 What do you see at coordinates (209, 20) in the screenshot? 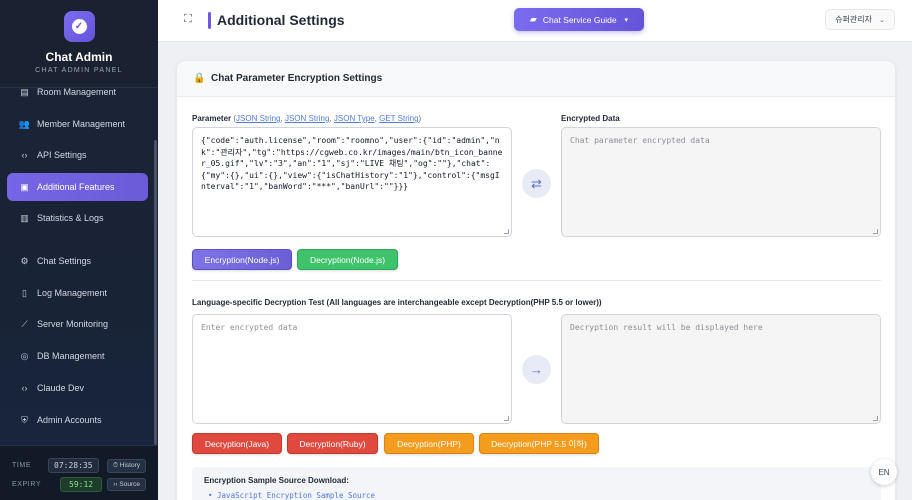
I see `title-accent` at bounding box center [209, 20].